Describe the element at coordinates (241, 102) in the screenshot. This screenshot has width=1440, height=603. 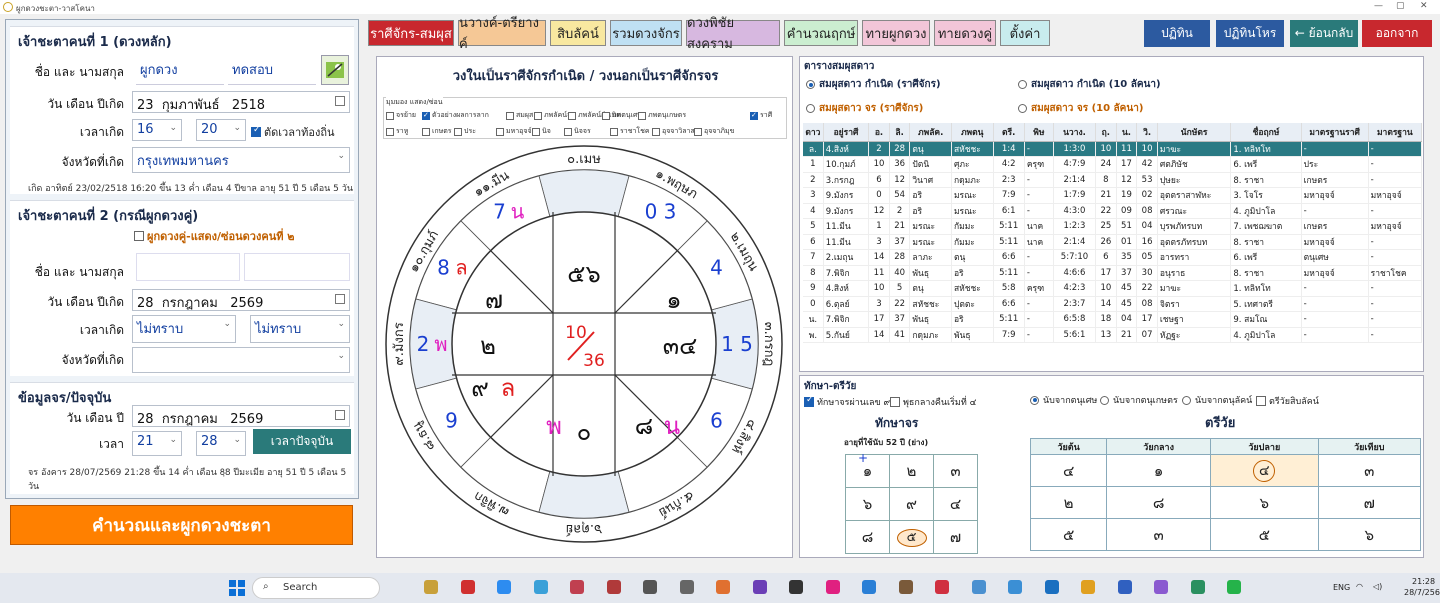
I see `birth-date-input: 23 กุมภาพันธ์ 2518` at that location.